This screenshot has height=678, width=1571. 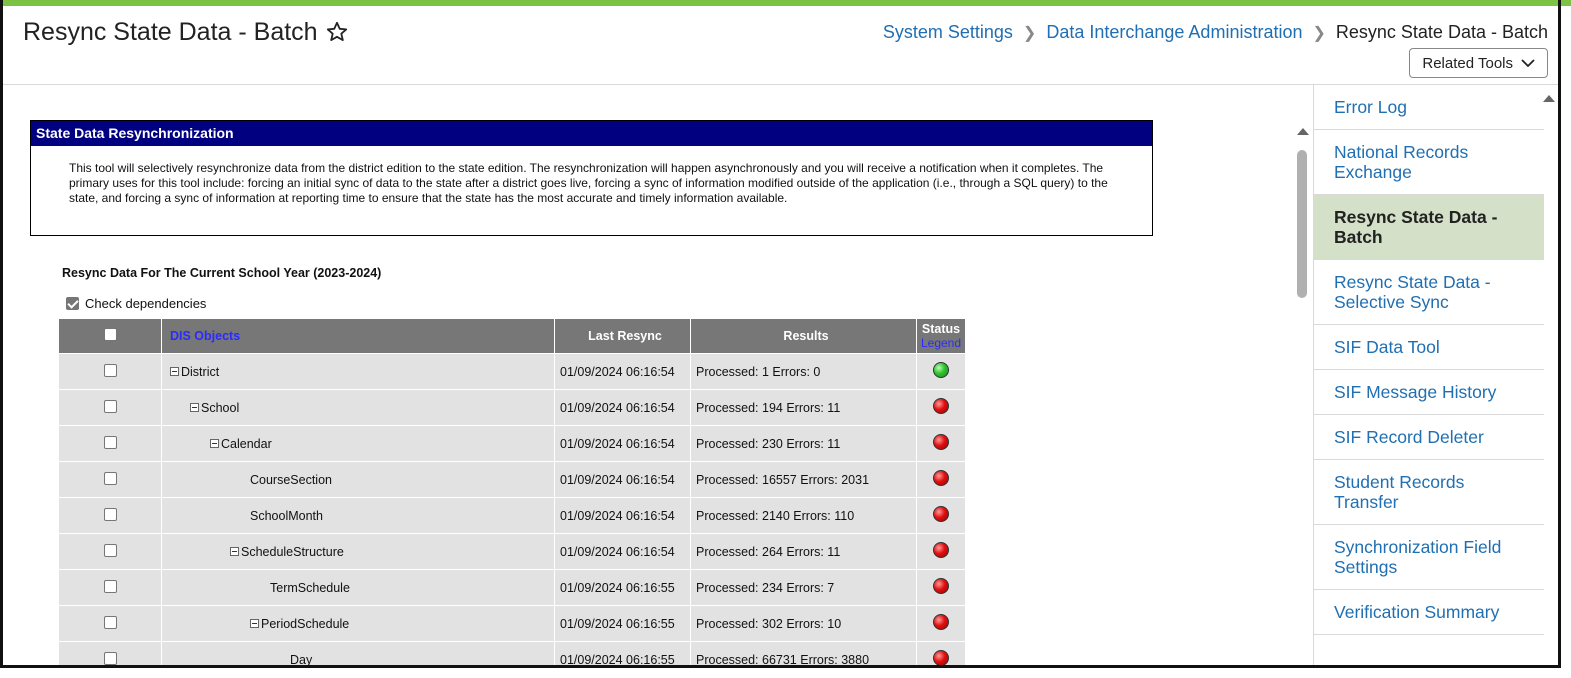 I want to click on sidebar-scroll-up-icon, so click(x=1549, y=98).